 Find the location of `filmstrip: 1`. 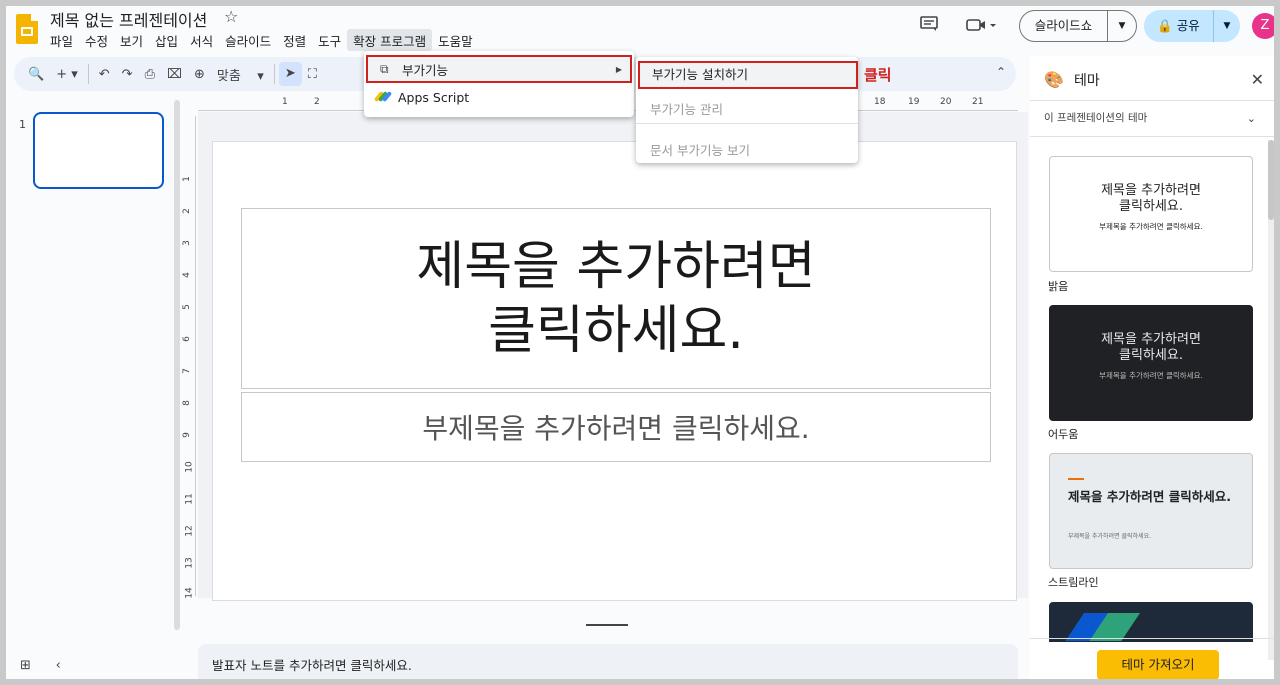

filmstrip: 1 is located at coordinates (95, 368).